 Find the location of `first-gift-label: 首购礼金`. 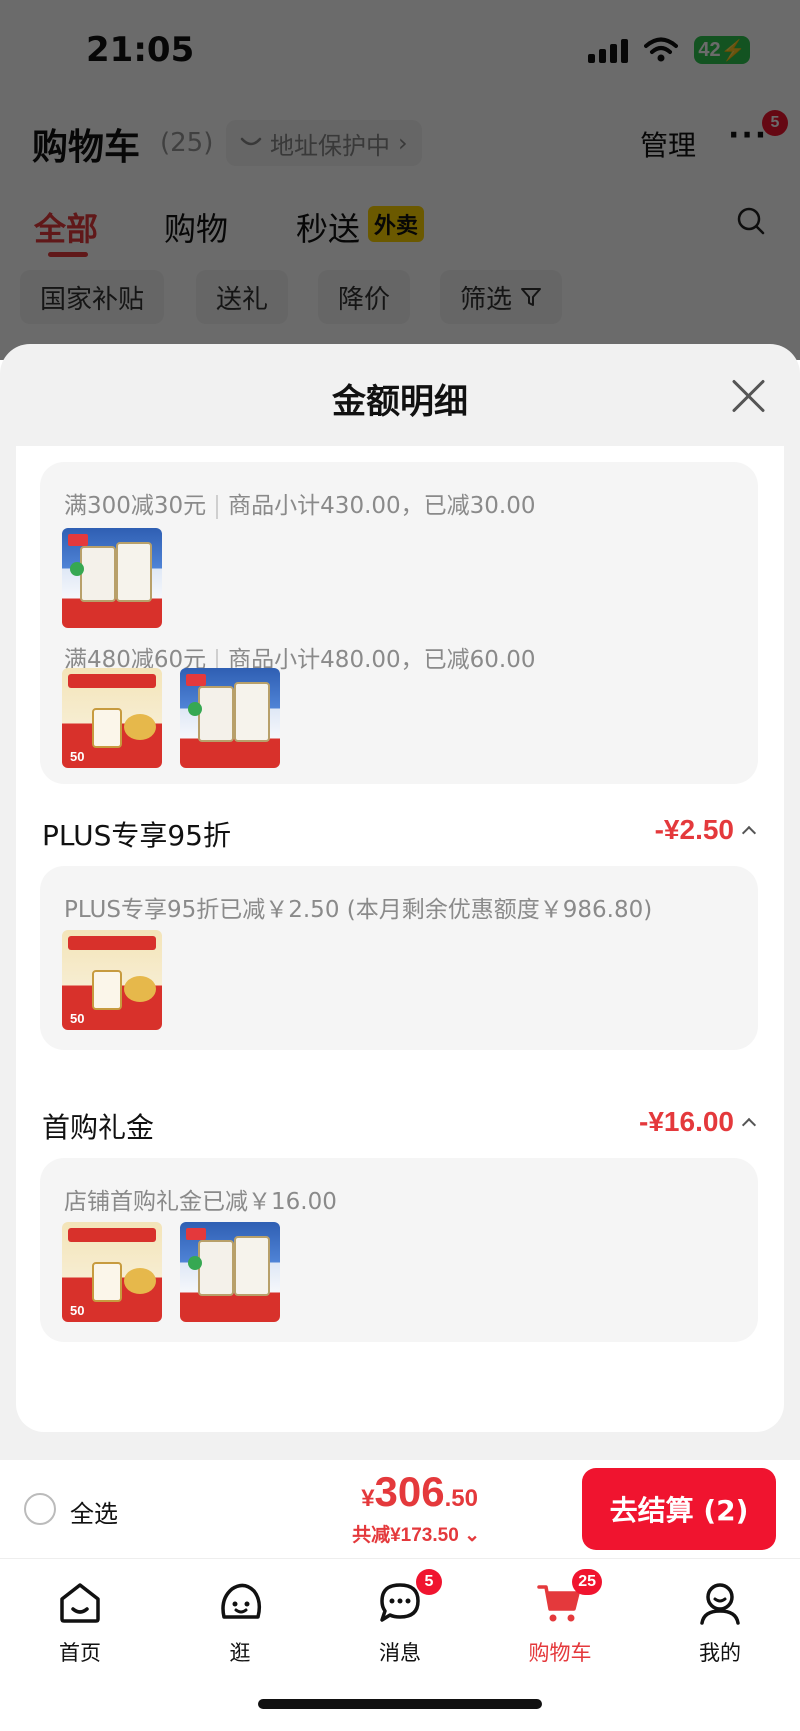

first-gift-label: 首购礼金 is located at coordinates (98, 1127).